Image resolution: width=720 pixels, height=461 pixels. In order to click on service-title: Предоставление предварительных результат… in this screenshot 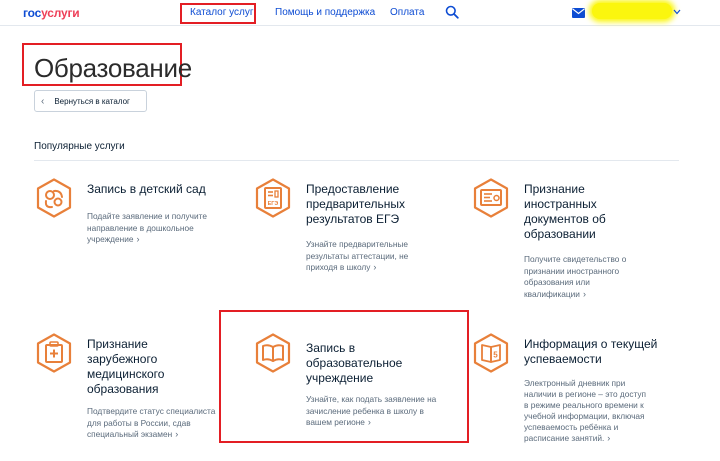, I will do `click(356, 204)`.